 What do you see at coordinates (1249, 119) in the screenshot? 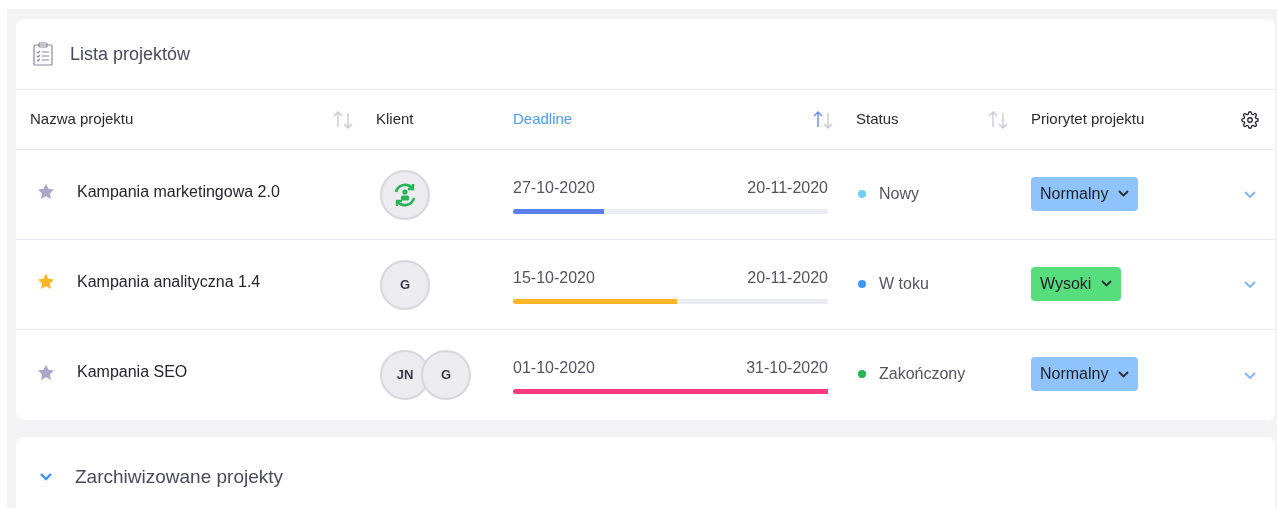
I see `settings-icon` at bounding box center [1249, 119].